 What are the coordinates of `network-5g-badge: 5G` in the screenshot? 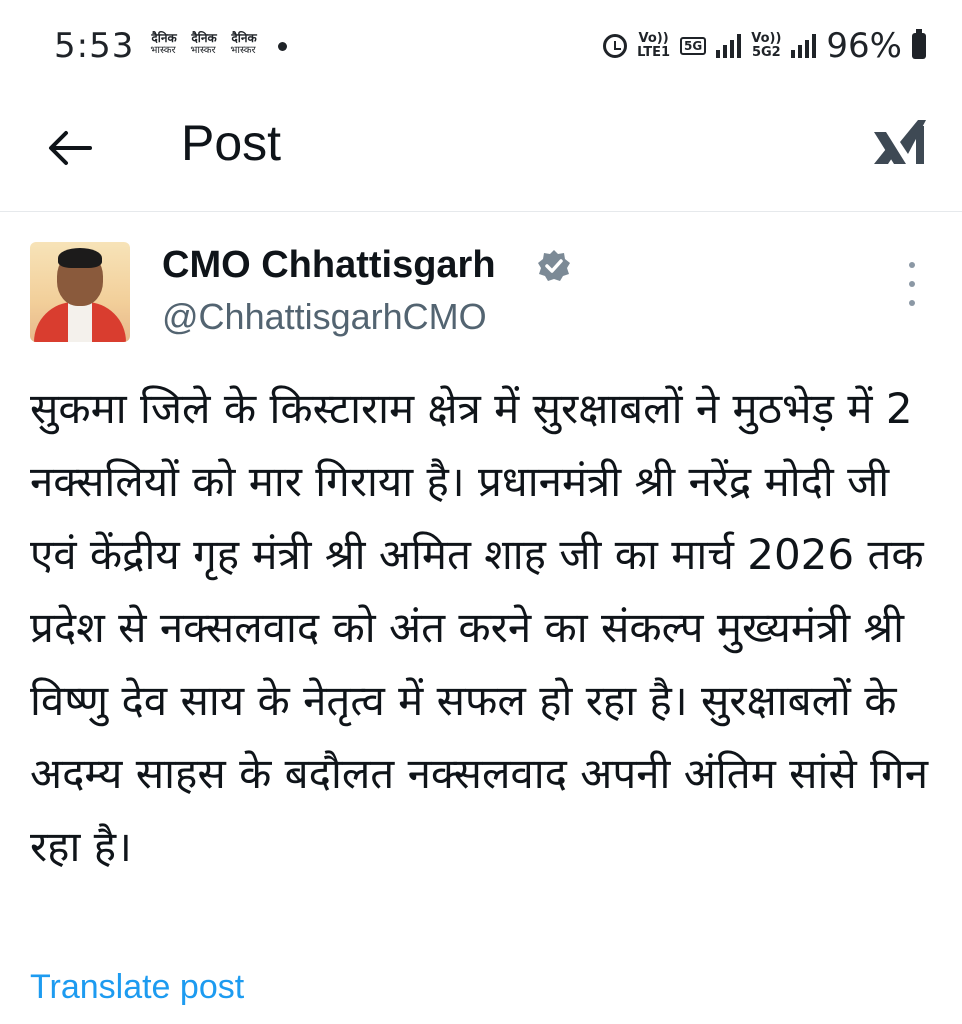 It's located at (693, 46).